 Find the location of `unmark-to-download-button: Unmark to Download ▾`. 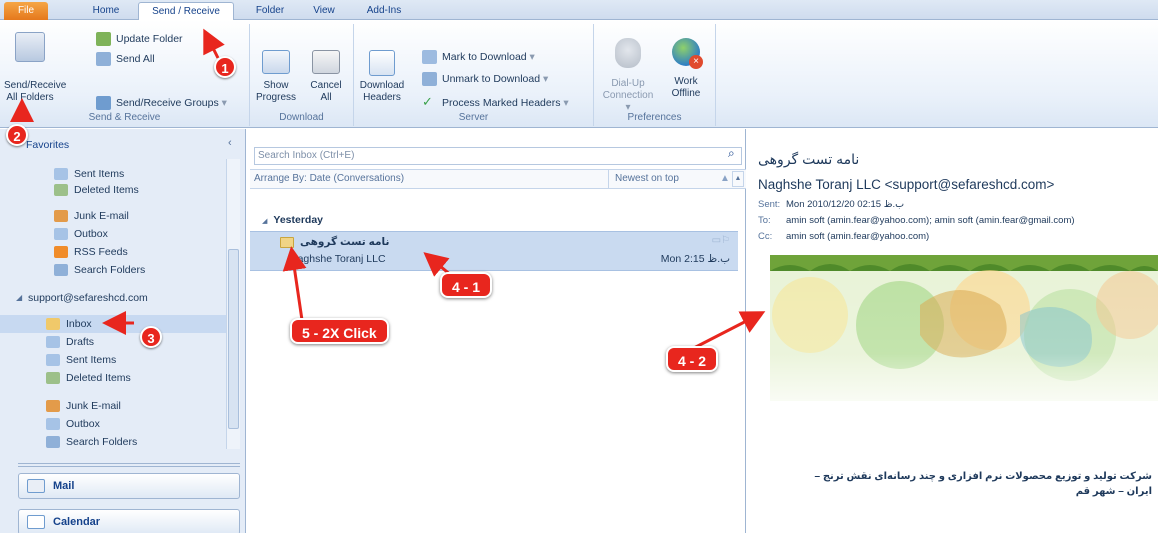

unmark-to-download-button: Unmark to Download ▾ is located at coordinates (485, 79).